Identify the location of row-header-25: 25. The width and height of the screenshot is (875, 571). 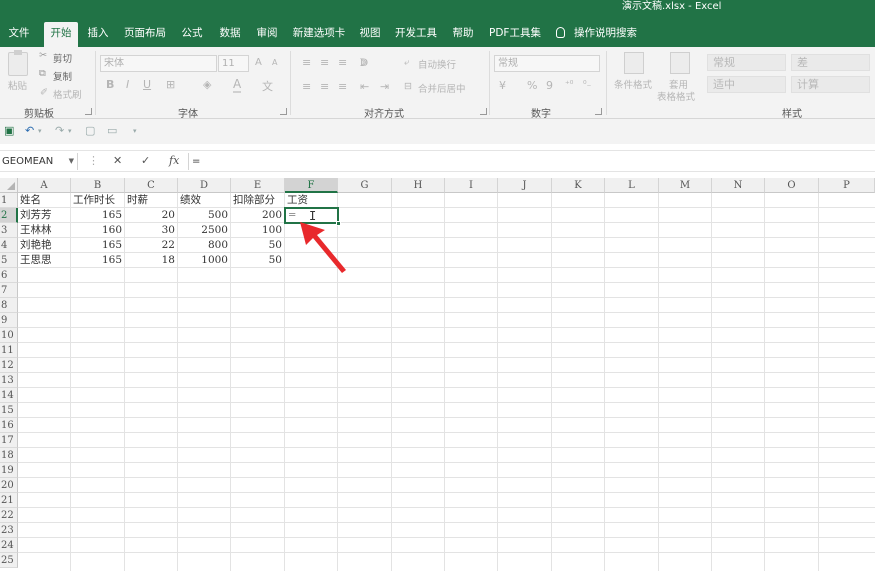
(9, 560).